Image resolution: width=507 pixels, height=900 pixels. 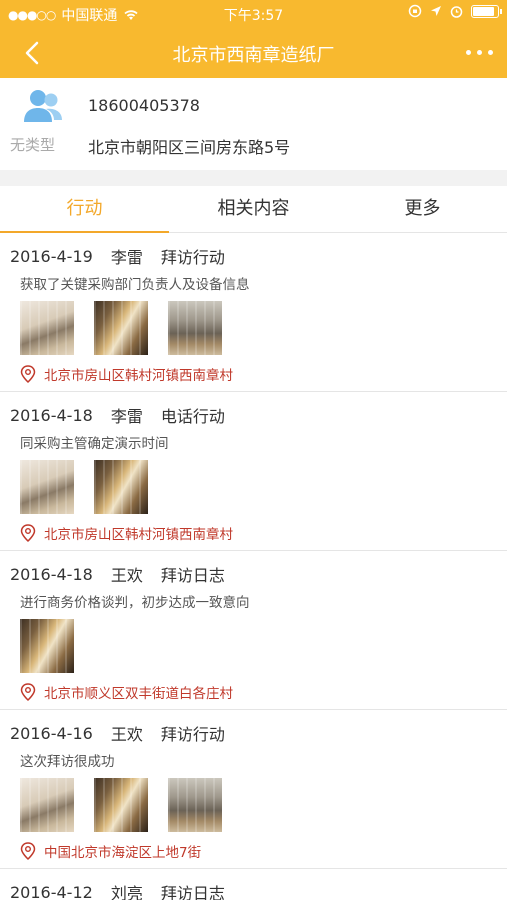 I want to click on activity-location-text: 中国北京市海淀区上地7街, so click(x=123, y=853).